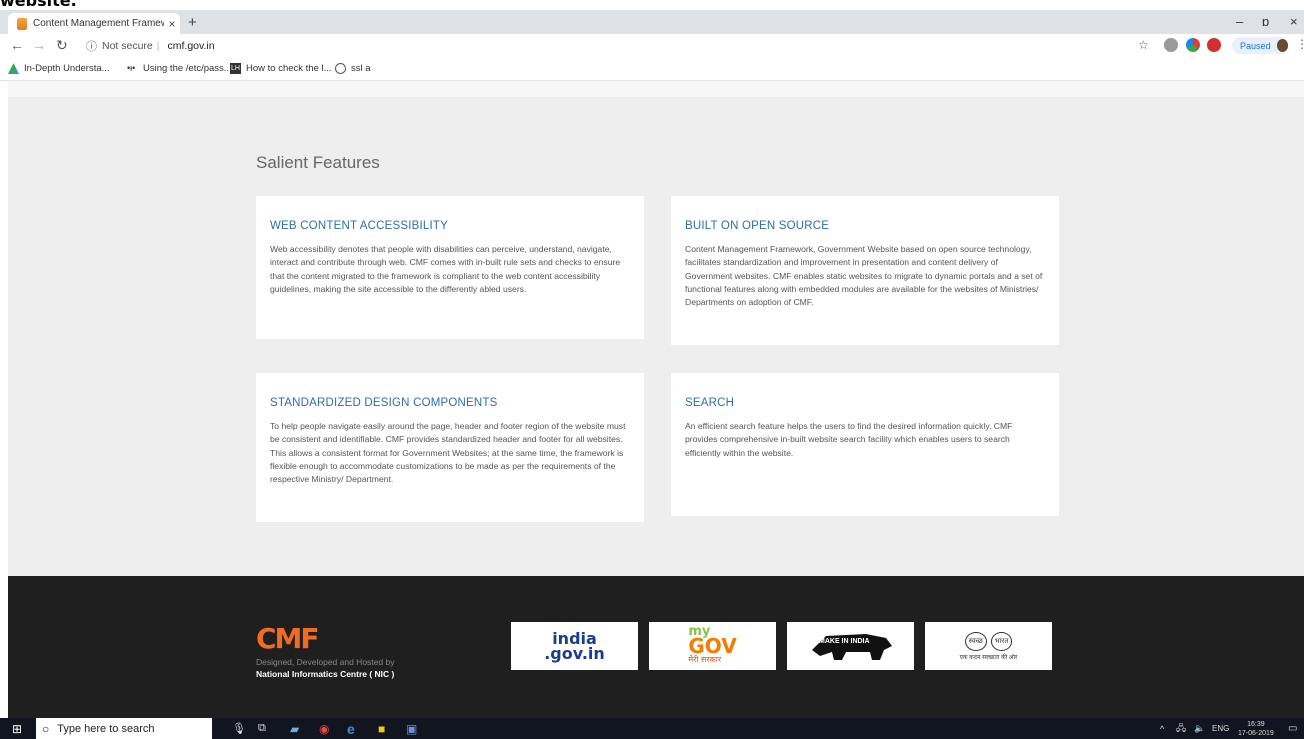 The height and width of the screenshot is (739, 1304). Describe the element at coordinates (91, 46) in the screenshot. I see `info-icon: ⓘ` at that location.